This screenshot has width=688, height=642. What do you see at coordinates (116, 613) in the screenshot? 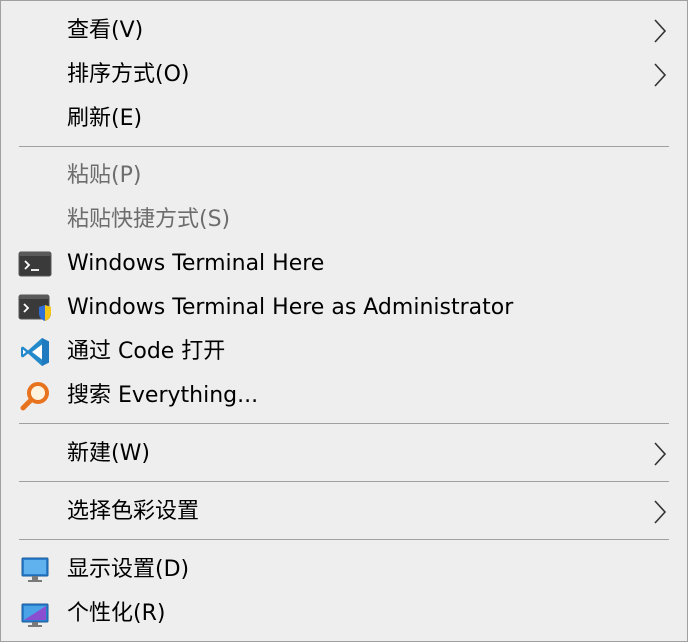
I see `menu-item-label: 个性化(R)` at bounding box center [116, 613].